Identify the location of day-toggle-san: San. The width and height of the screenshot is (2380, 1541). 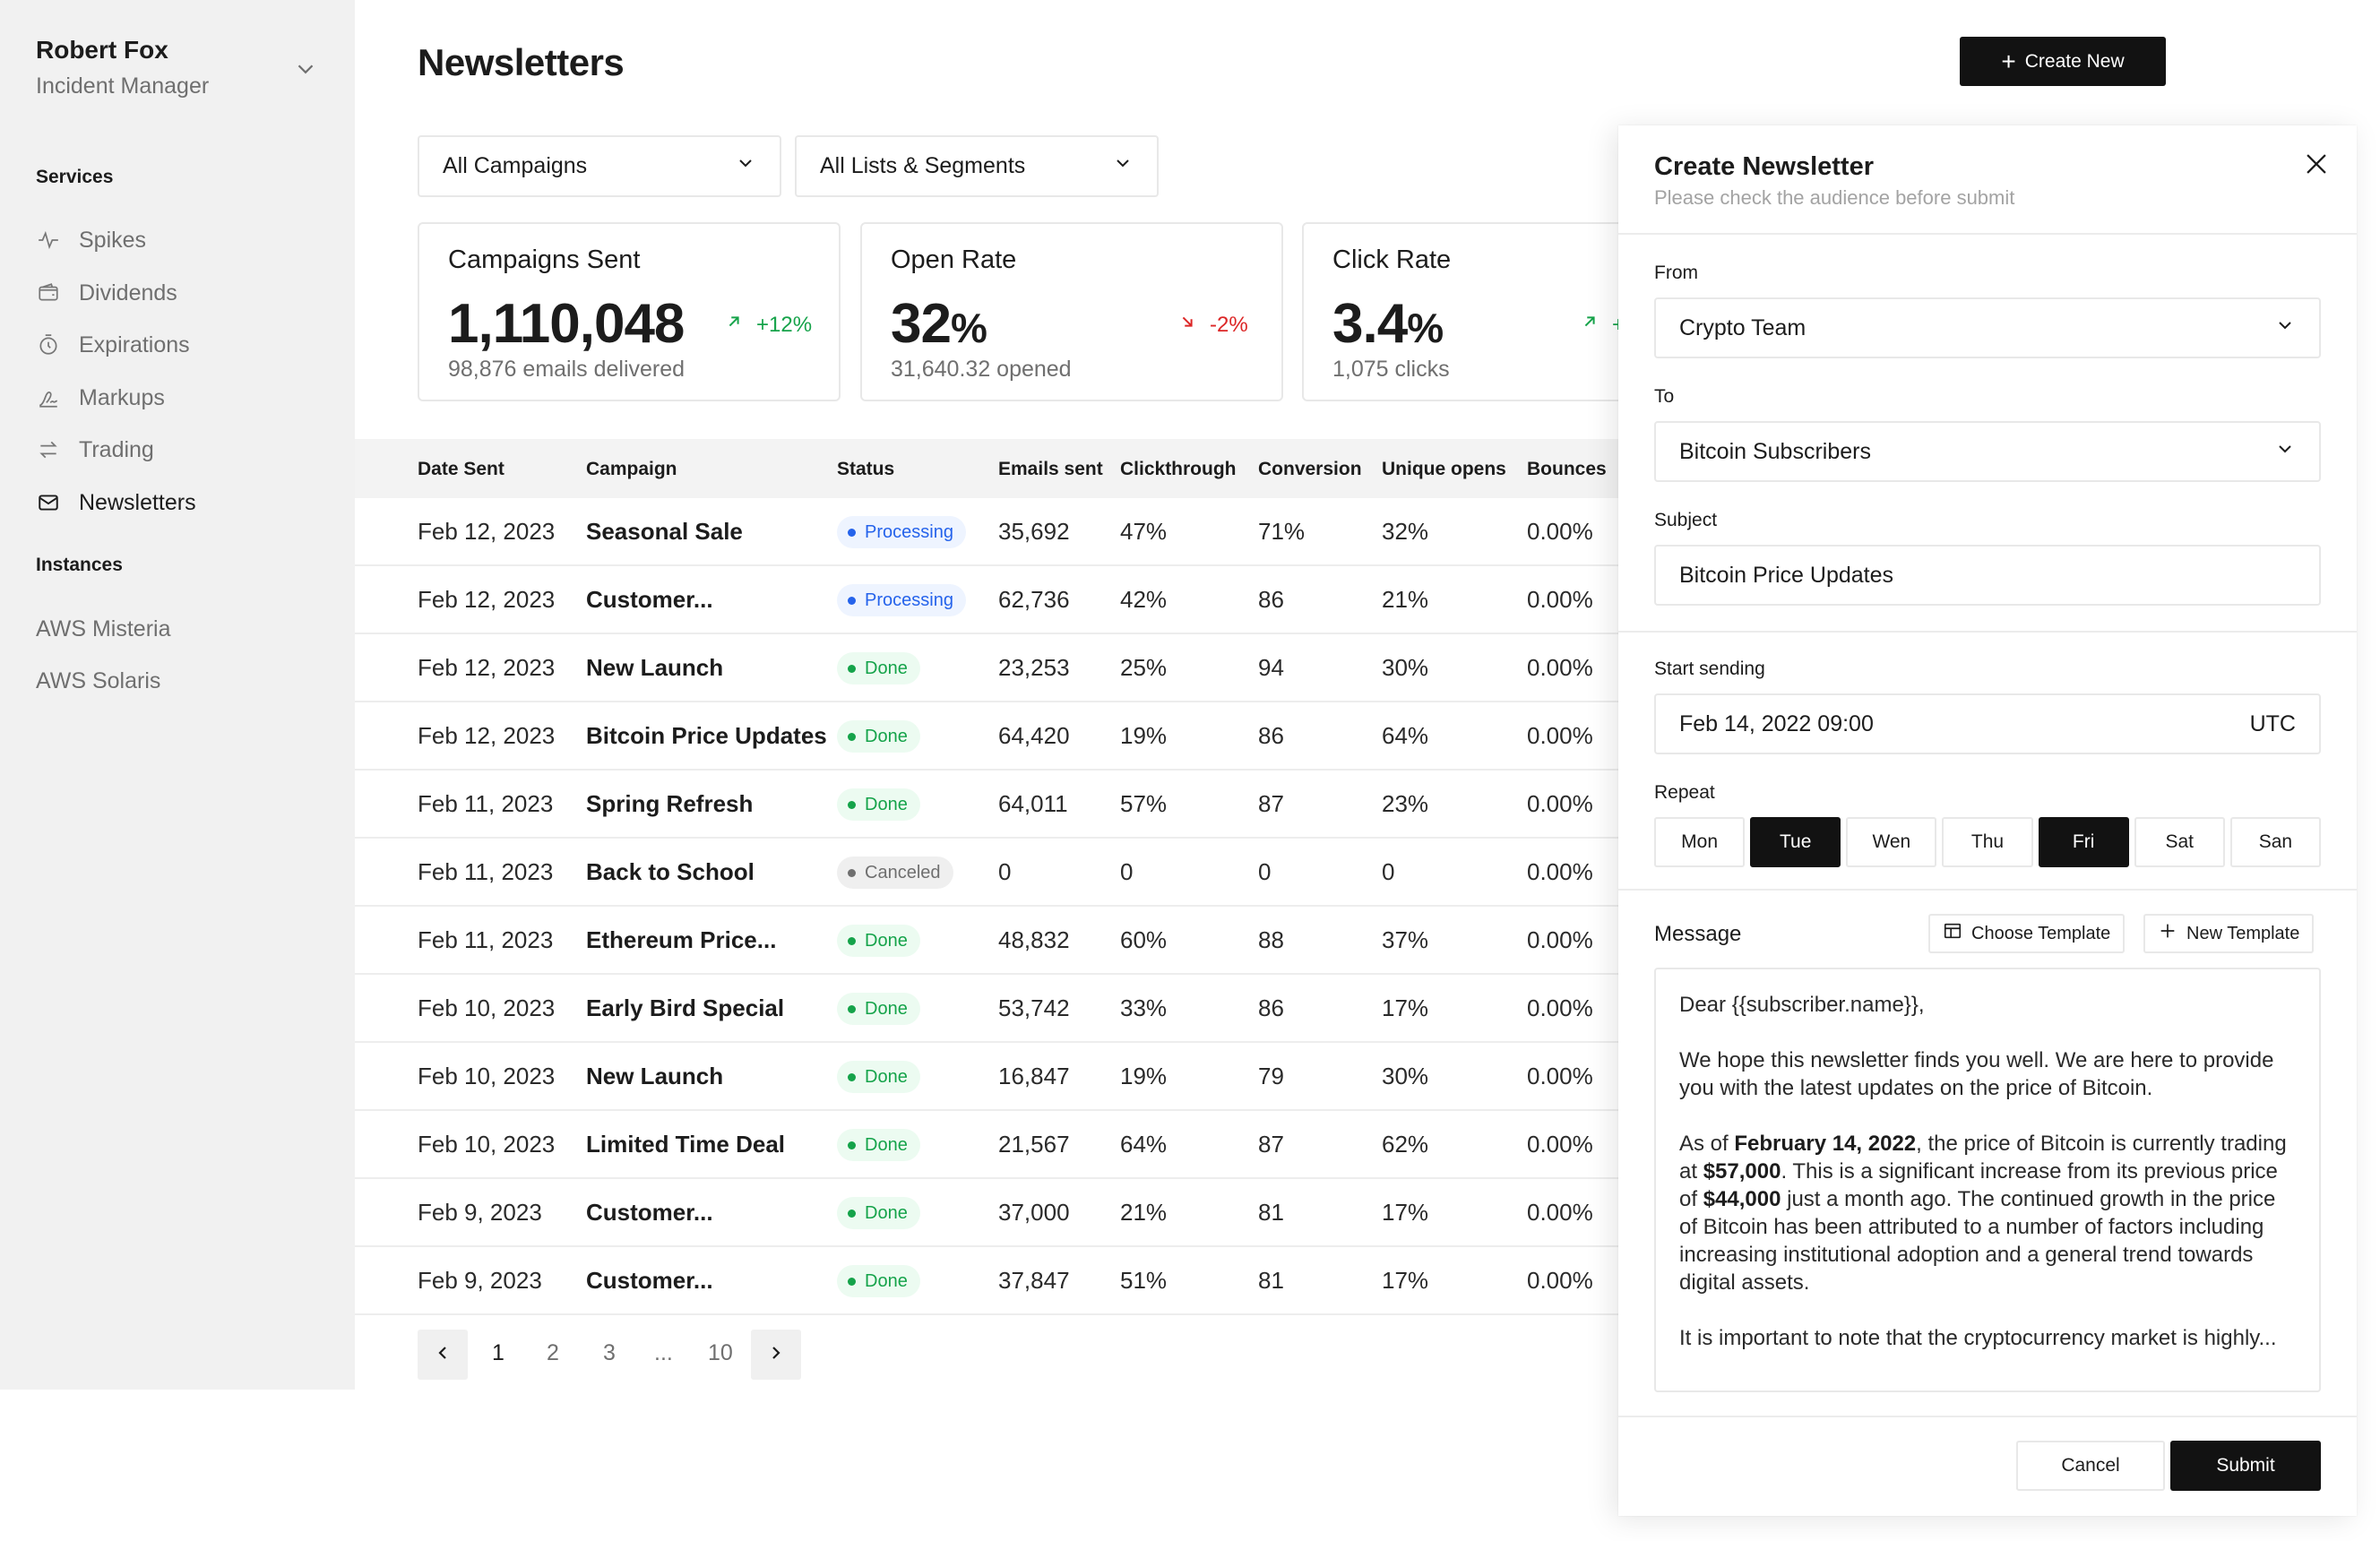
(2275, 842).